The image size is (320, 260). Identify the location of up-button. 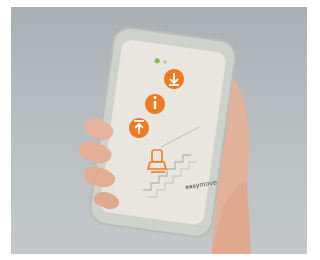
(139, 128).